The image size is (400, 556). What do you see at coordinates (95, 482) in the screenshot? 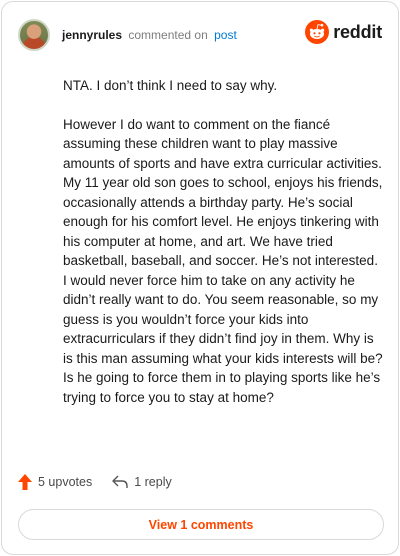
I see `comment-actions: 5 upvotes 1 reply` at bounding box center [95, 482].